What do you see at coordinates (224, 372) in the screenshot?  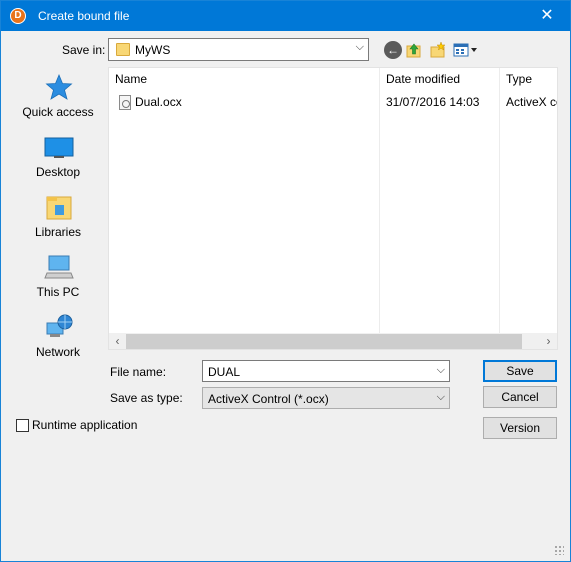 I see `filename-value: DUAL` at bounding box center [224, 372].